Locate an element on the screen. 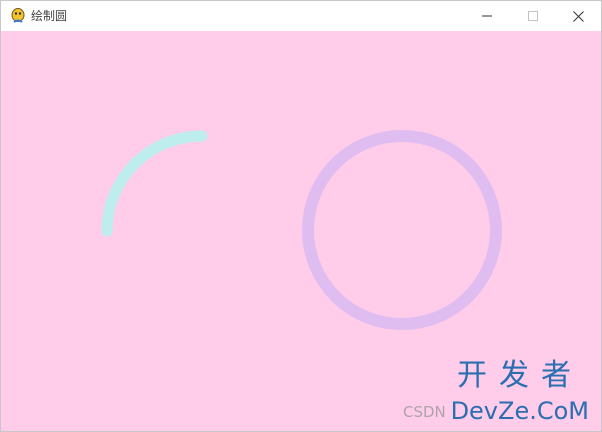  watermark-english: DevZe.CoM is located at coordinates (519, 411).